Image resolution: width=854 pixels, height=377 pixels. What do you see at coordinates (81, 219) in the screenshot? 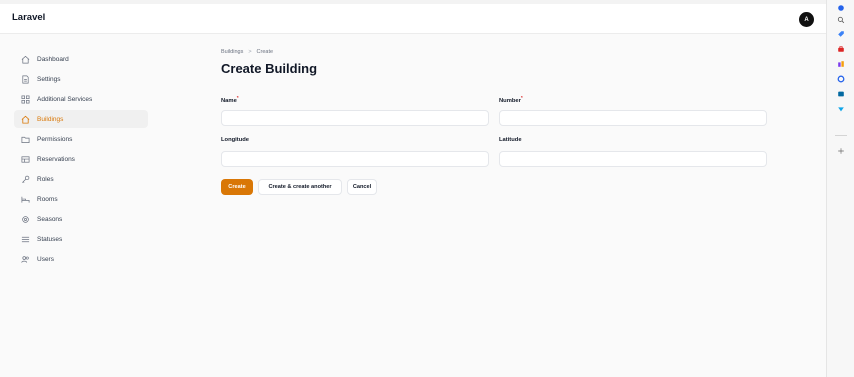
I see `sidebar-item-seasons: Seasons` at bounding box center [81, 219].